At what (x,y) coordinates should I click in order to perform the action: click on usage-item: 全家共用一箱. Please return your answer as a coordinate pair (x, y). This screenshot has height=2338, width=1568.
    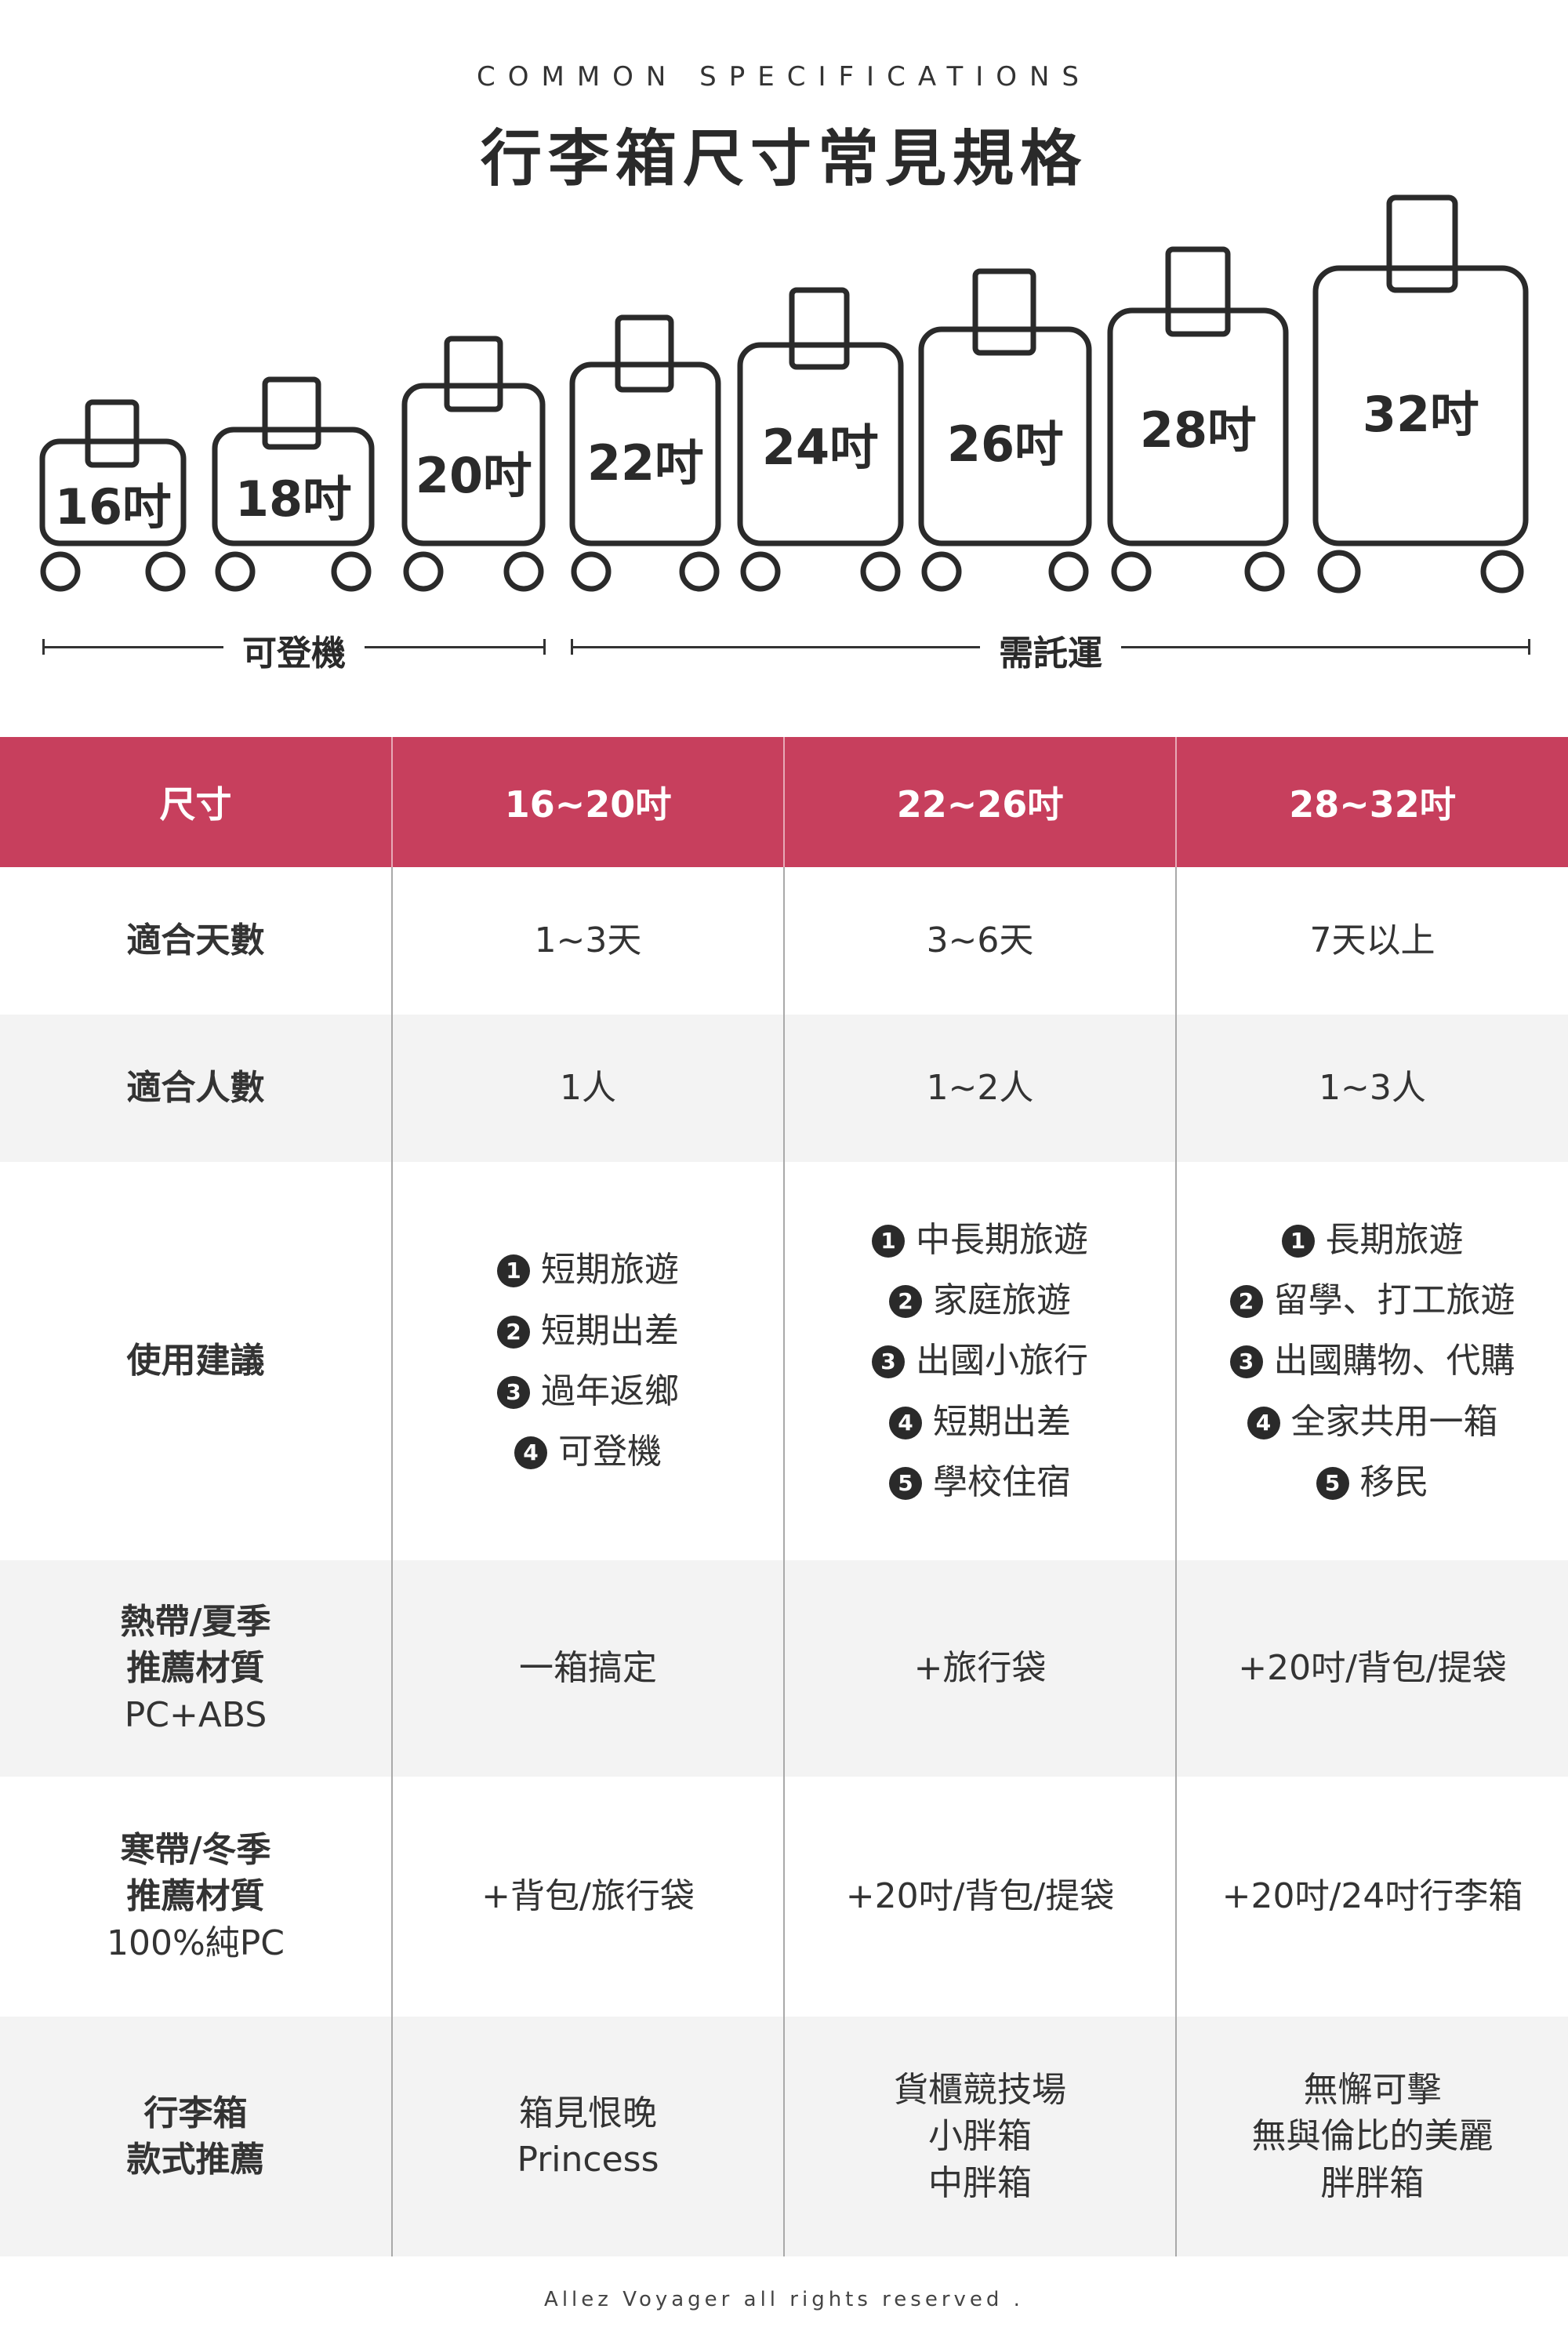
    Looking at the image, I should click on (1394, 1421).